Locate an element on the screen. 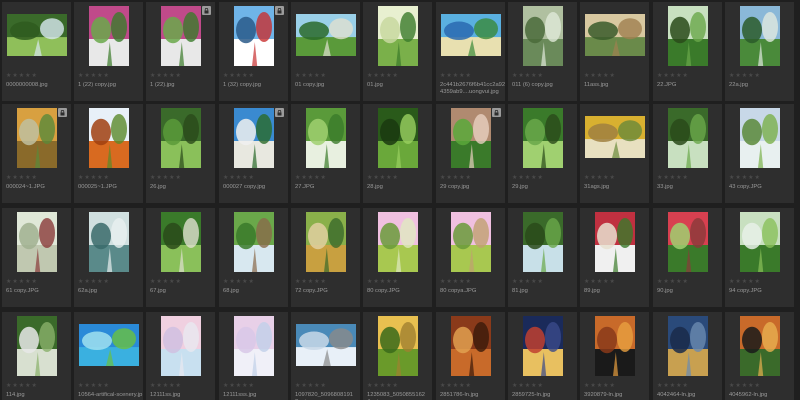  thumbnail-cell: ★★★★★ 01.jpg is located at coordinates (397, 51).